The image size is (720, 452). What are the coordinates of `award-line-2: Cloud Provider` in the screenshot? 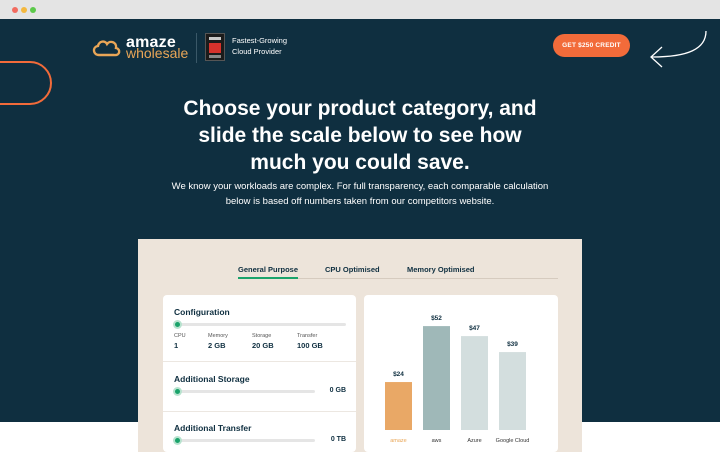 It's located at (257, 51).